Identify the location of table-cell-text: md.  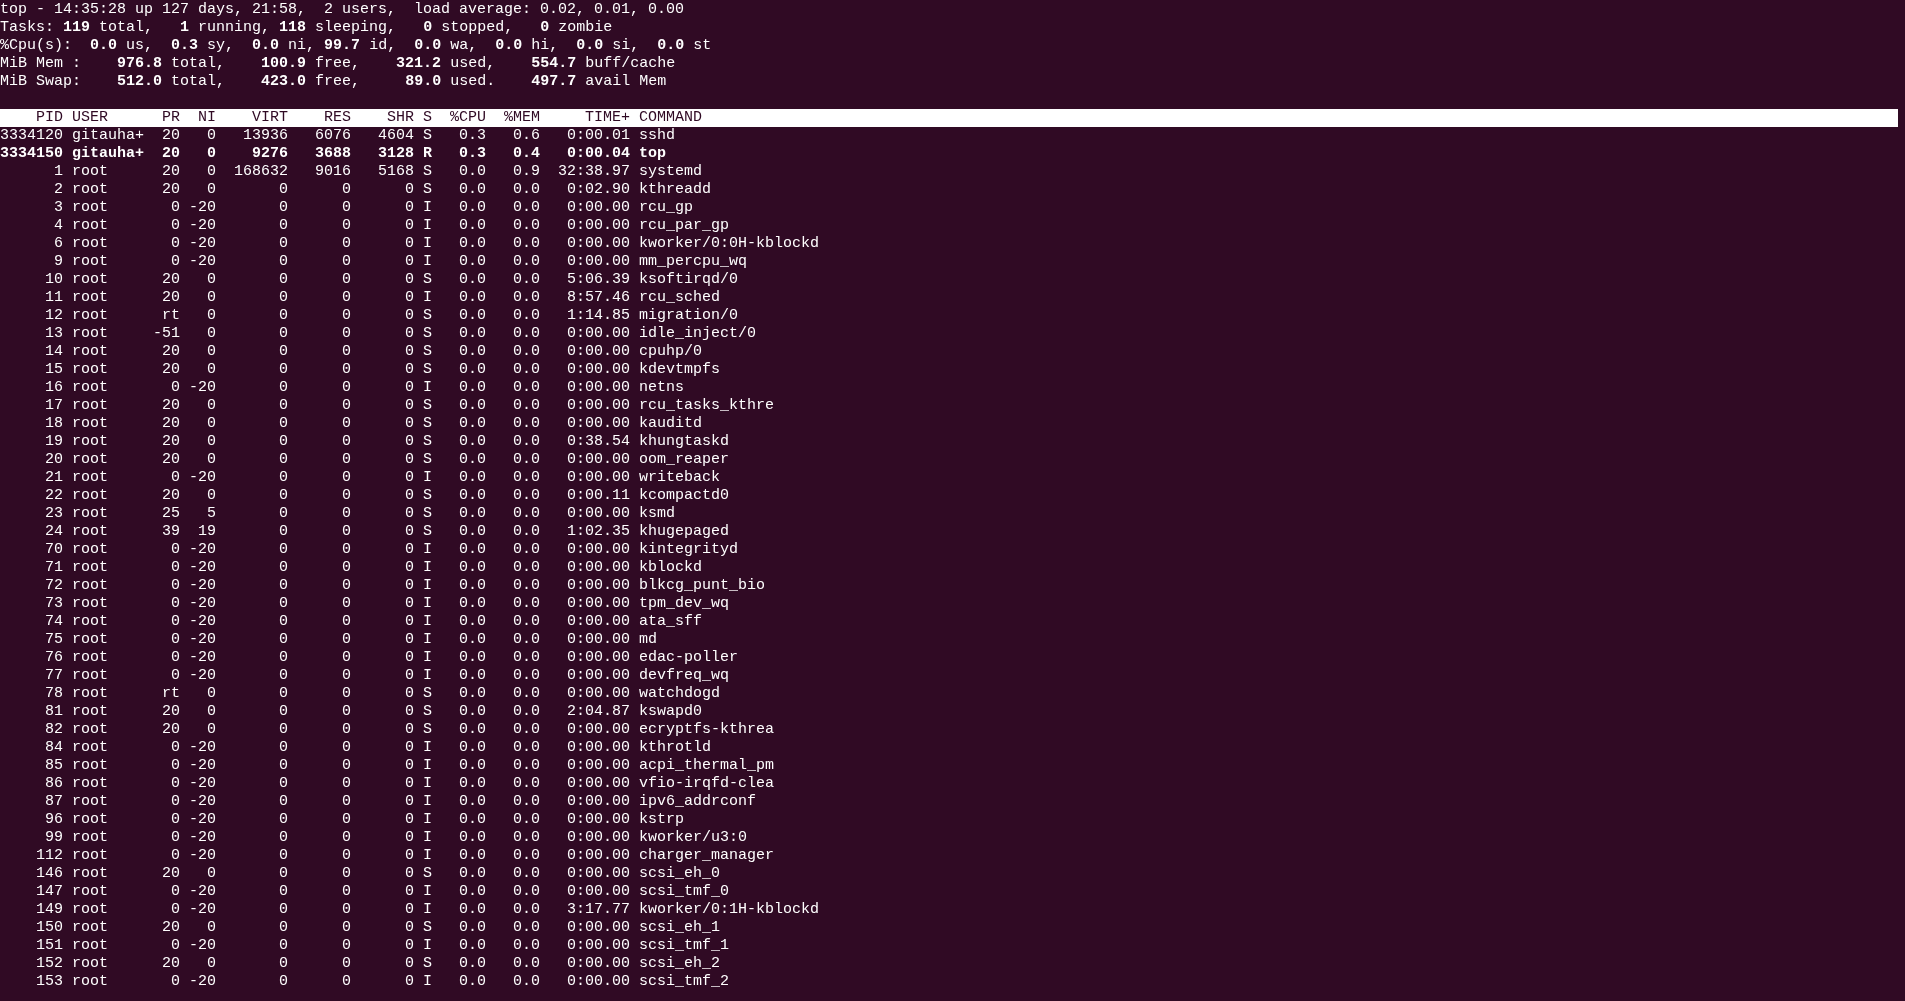
(647, 640).